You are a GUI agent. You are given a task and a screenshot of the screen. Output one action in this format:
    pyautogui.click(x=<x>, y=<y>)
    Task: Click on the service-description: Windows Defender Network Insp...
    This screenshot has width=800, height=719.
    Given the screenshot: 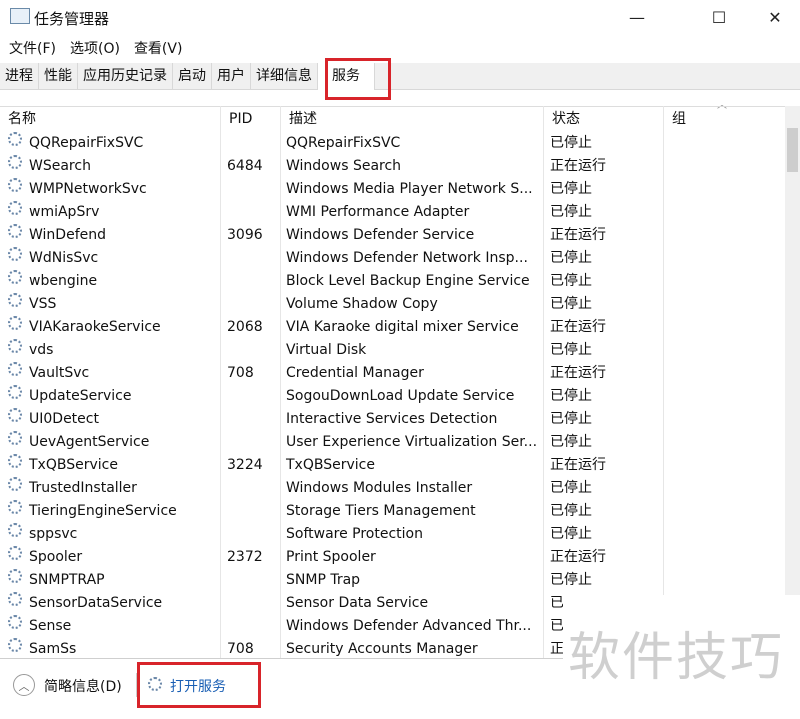 What is the action you would take?
    pyautogui.click(x=407, y=258)
    